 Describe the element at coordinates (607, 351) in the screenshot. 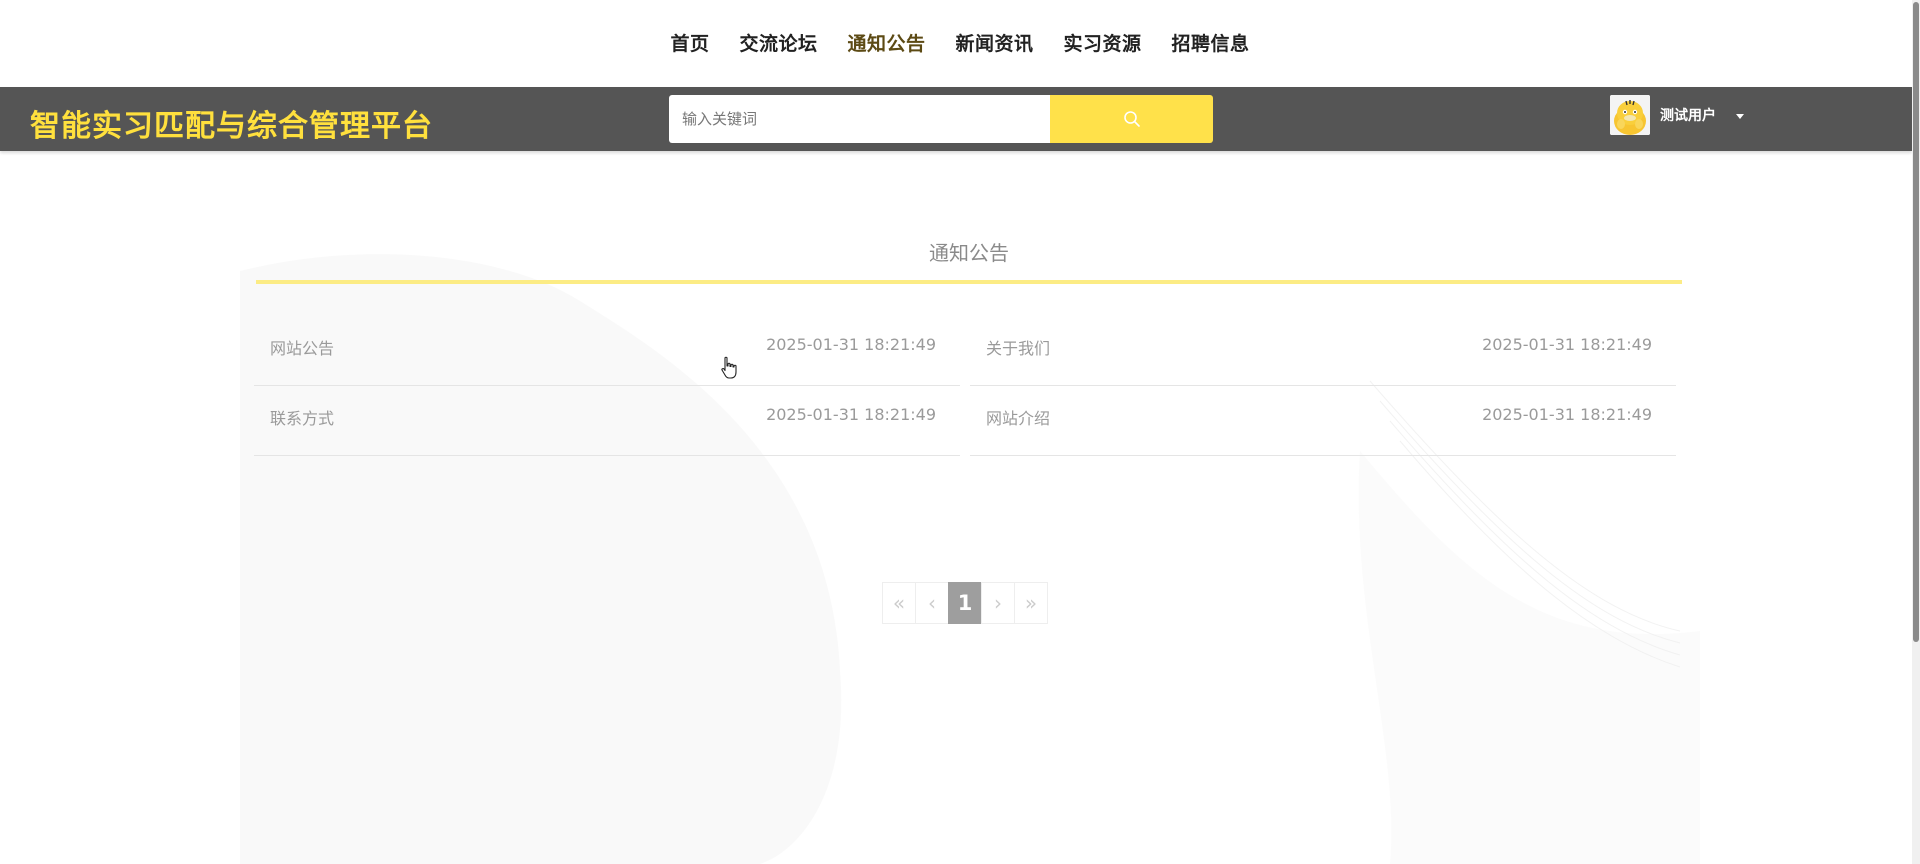

I see `notice-item: 网站公告 2025-01-31 18:21:49` at that location.